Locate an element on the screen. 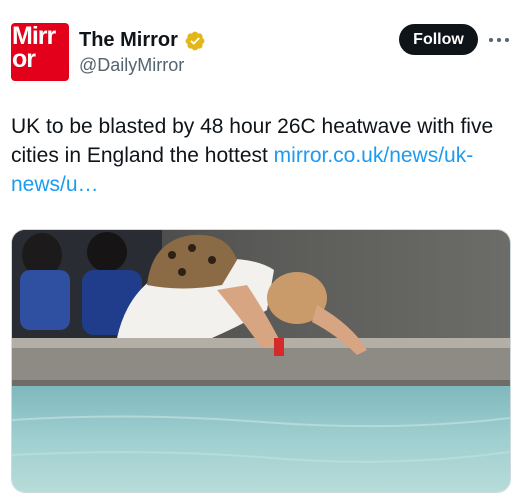  verified-badge-icon is located at coordinates (195, 40).